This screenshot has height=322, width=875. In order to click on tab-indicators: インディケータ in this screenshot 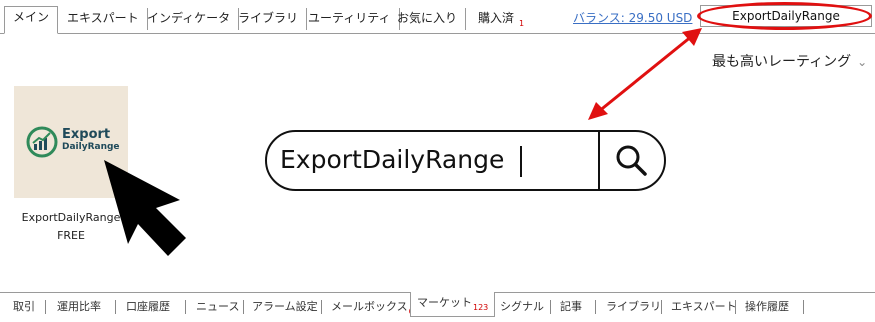, I will do `click(189, 19)`.